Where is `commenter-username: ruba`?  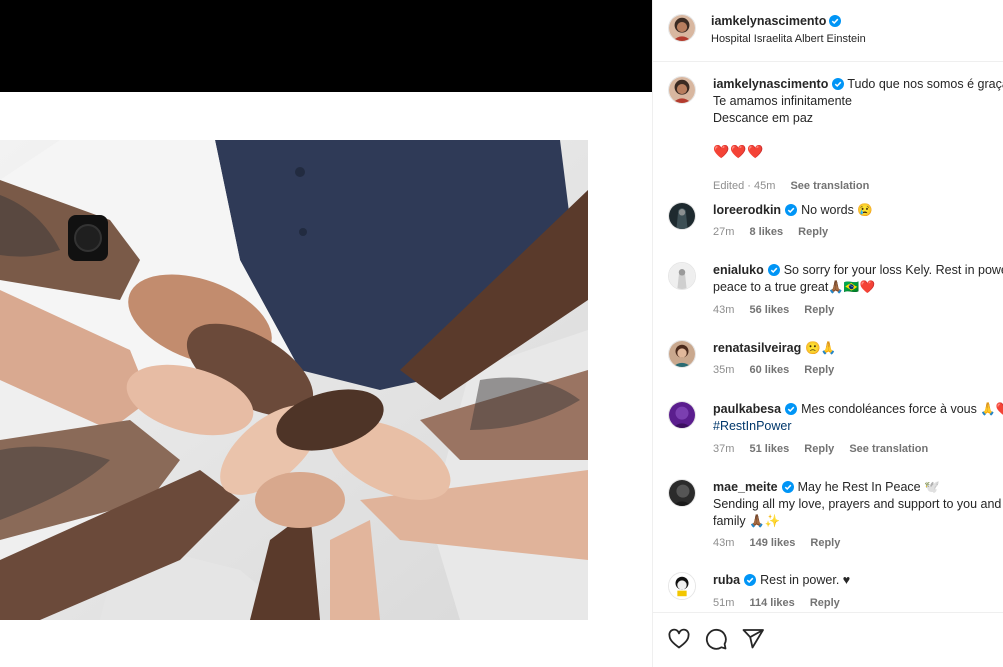
commenter-username: ruba is located at coordinates (726, 580).